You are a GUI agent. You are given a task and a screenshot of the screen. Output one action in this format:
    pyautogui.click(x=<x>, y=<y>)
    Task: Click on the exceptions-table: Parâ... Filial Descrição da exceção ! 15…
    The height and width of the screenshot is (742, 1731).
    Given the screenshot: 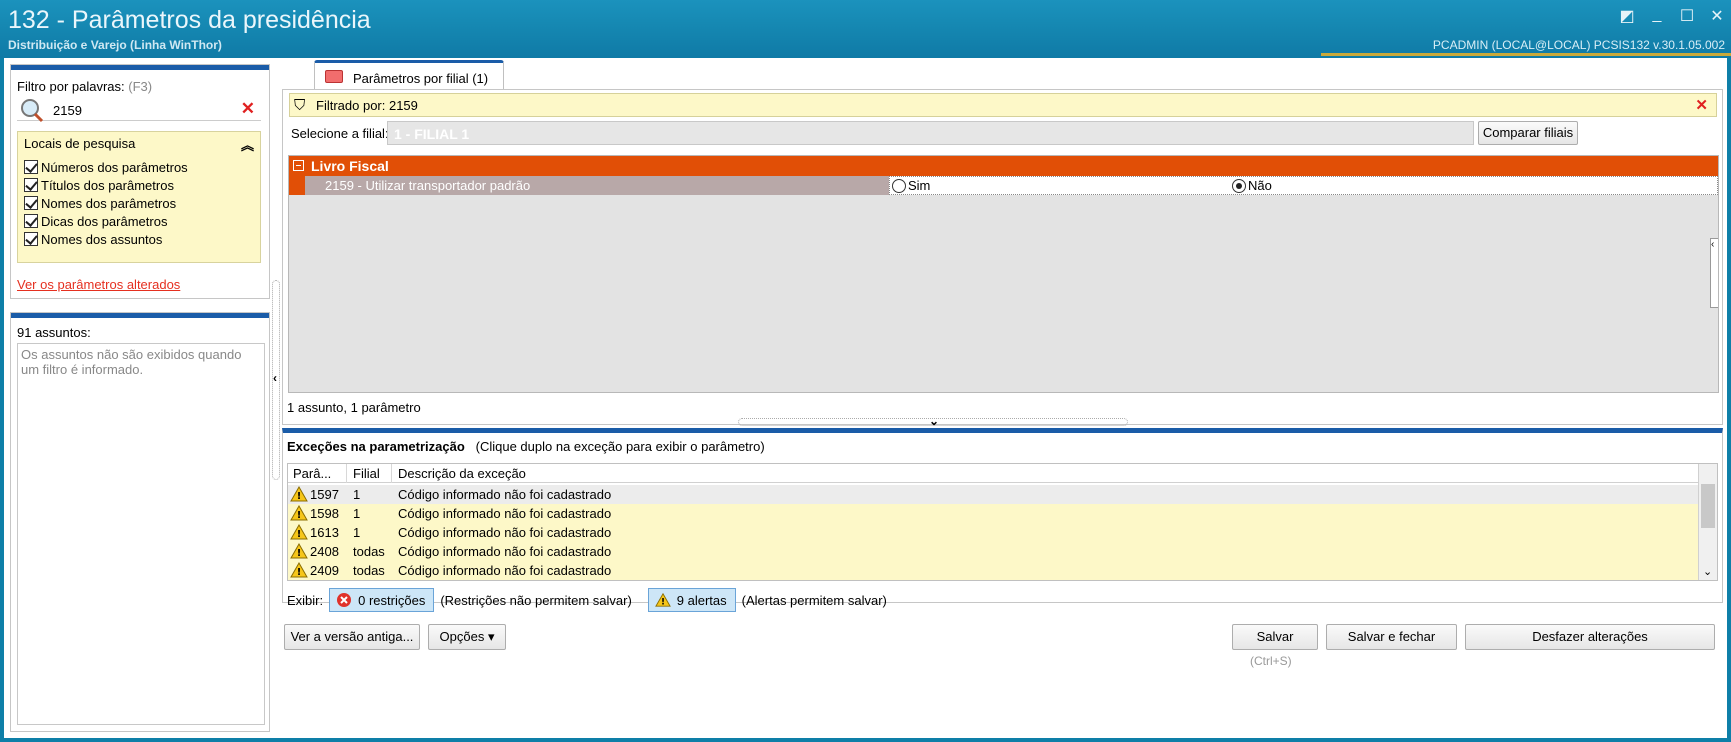 What is the action you would take?
    pyautogui.click(x=1002, y=522)
    